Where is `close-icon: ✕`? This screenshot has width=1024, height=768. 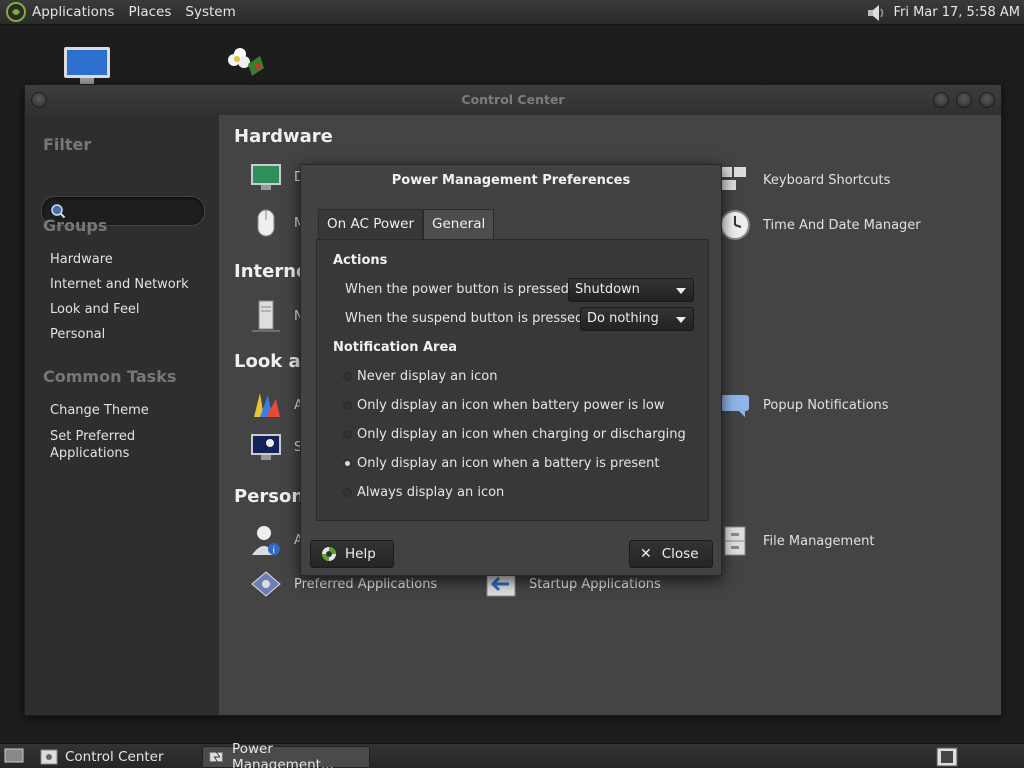
close-icon: ✕ is located at coordinates (646, 554).